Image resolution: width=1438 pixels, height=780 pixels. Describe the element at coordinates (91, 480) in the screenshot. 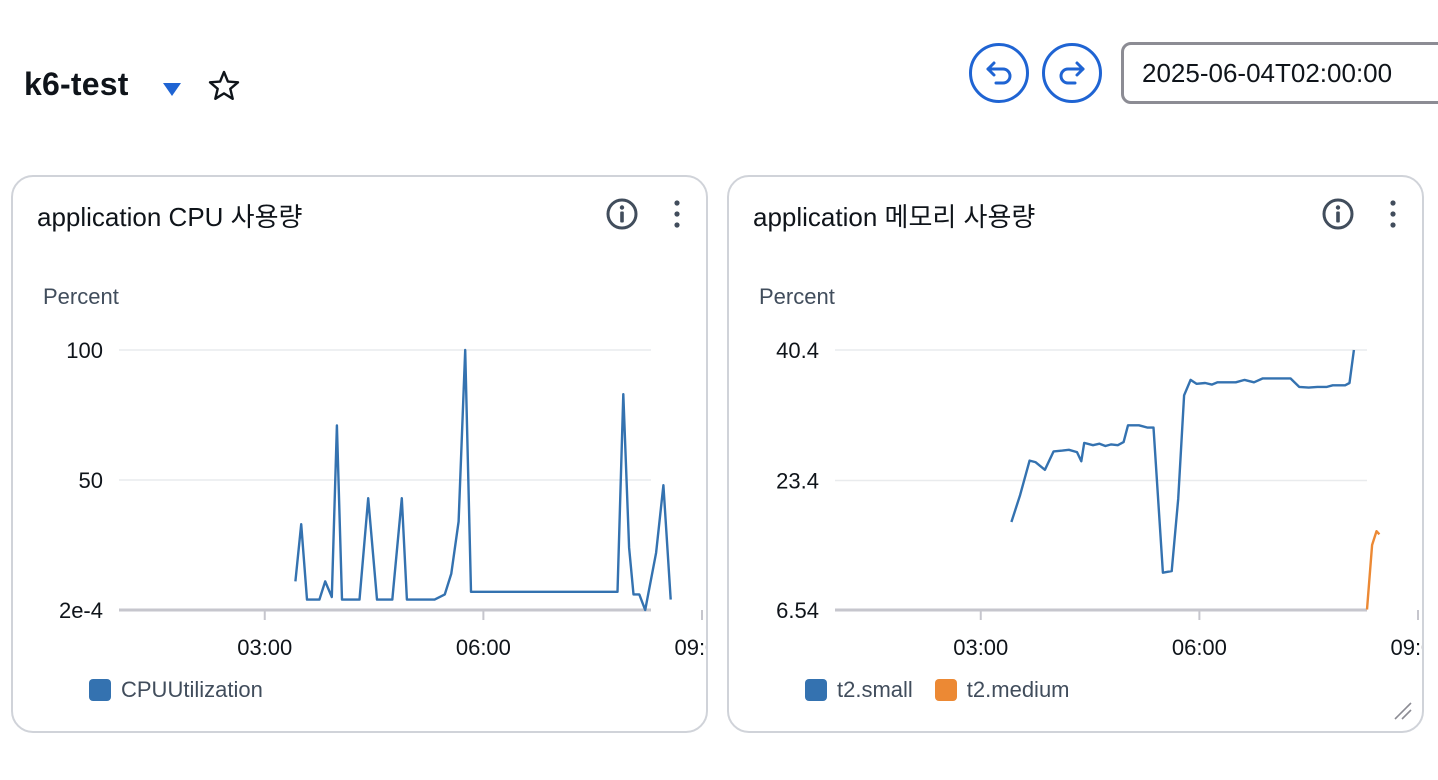

I see `y-tick-label: 50` at that location.